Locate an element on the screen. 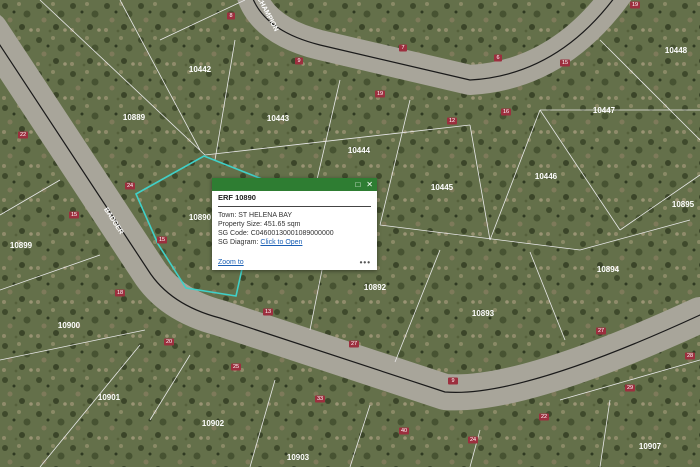 Image resolution: width=700 pixels, height=467 pixels. town-row: Town: ST HELENA BAY is located at coordinates (297, 215).